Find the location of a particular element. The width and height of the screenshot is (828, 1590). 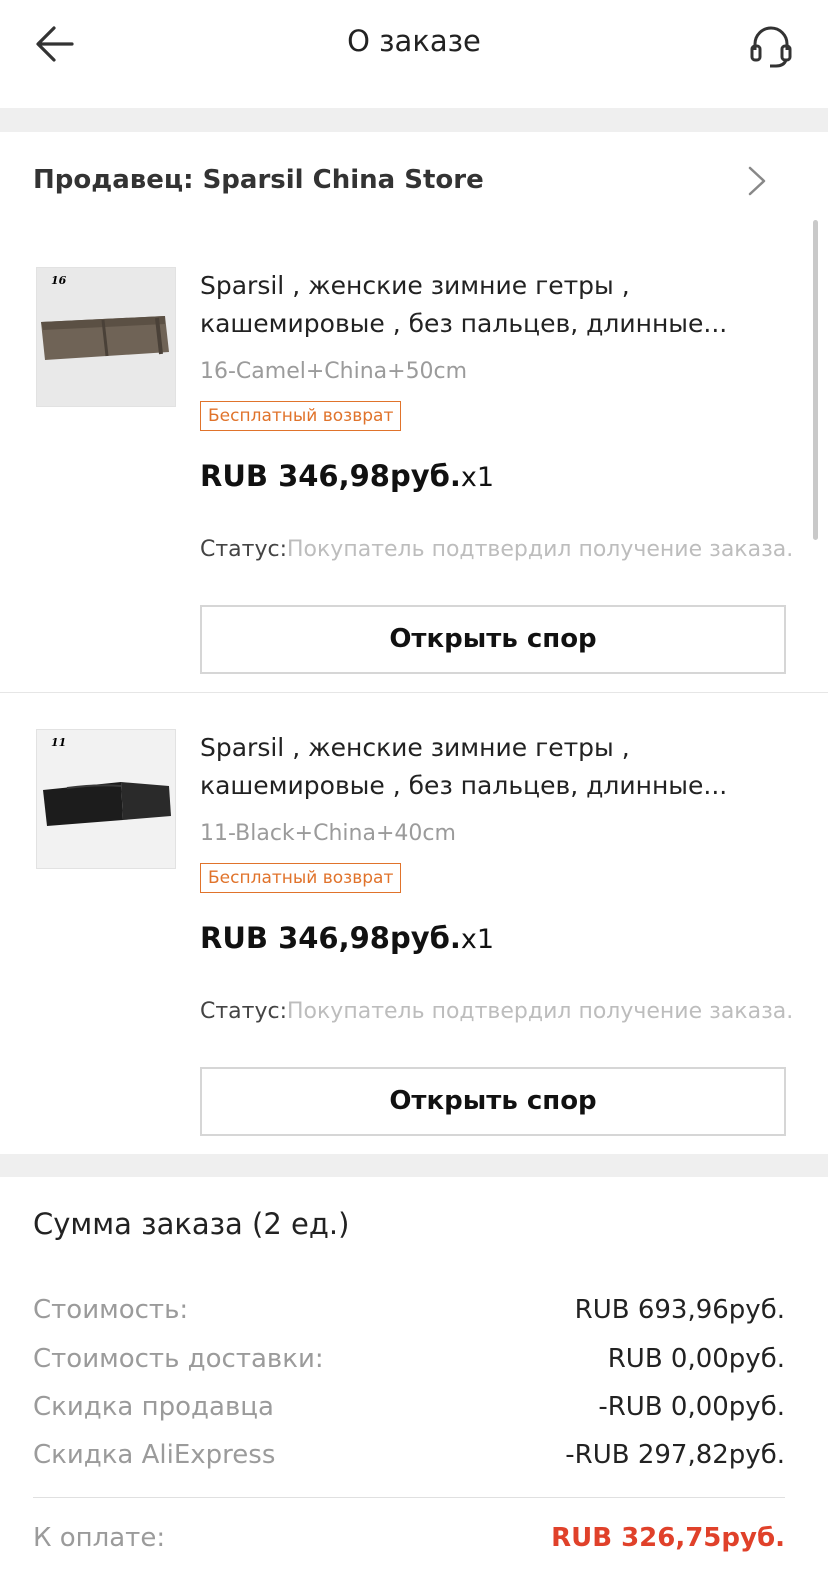

summary-row-total: К оплате: RUB 326,75руб. is located at coordinates (409, 1538).